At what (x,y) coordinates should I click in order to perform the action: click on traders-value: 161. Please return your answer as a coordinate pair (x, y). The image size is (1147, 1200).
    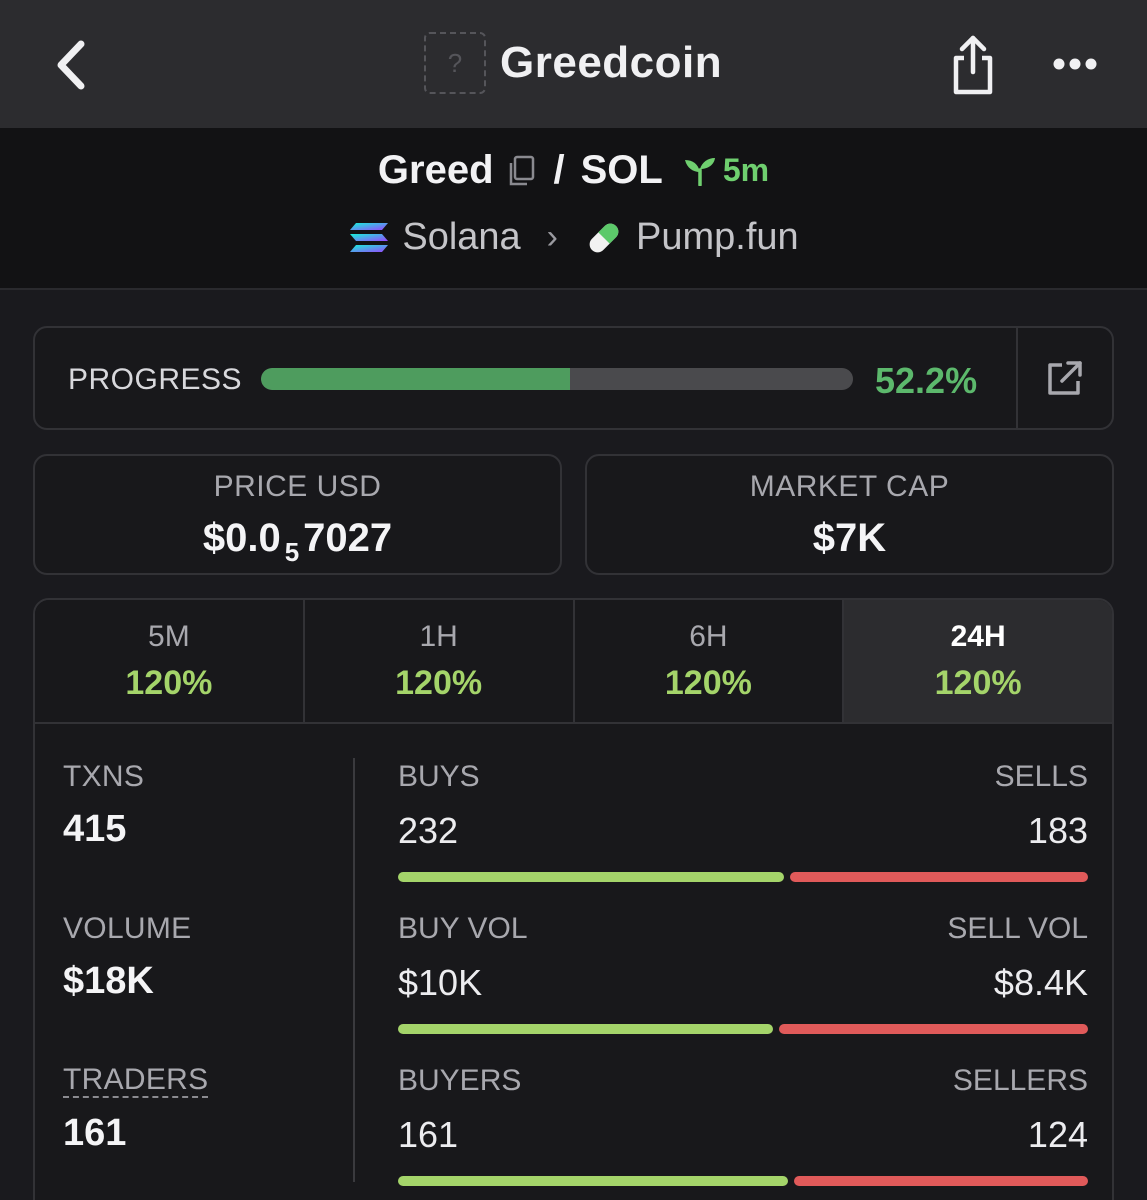
    Looking at the image, I should click on (95, 1132).